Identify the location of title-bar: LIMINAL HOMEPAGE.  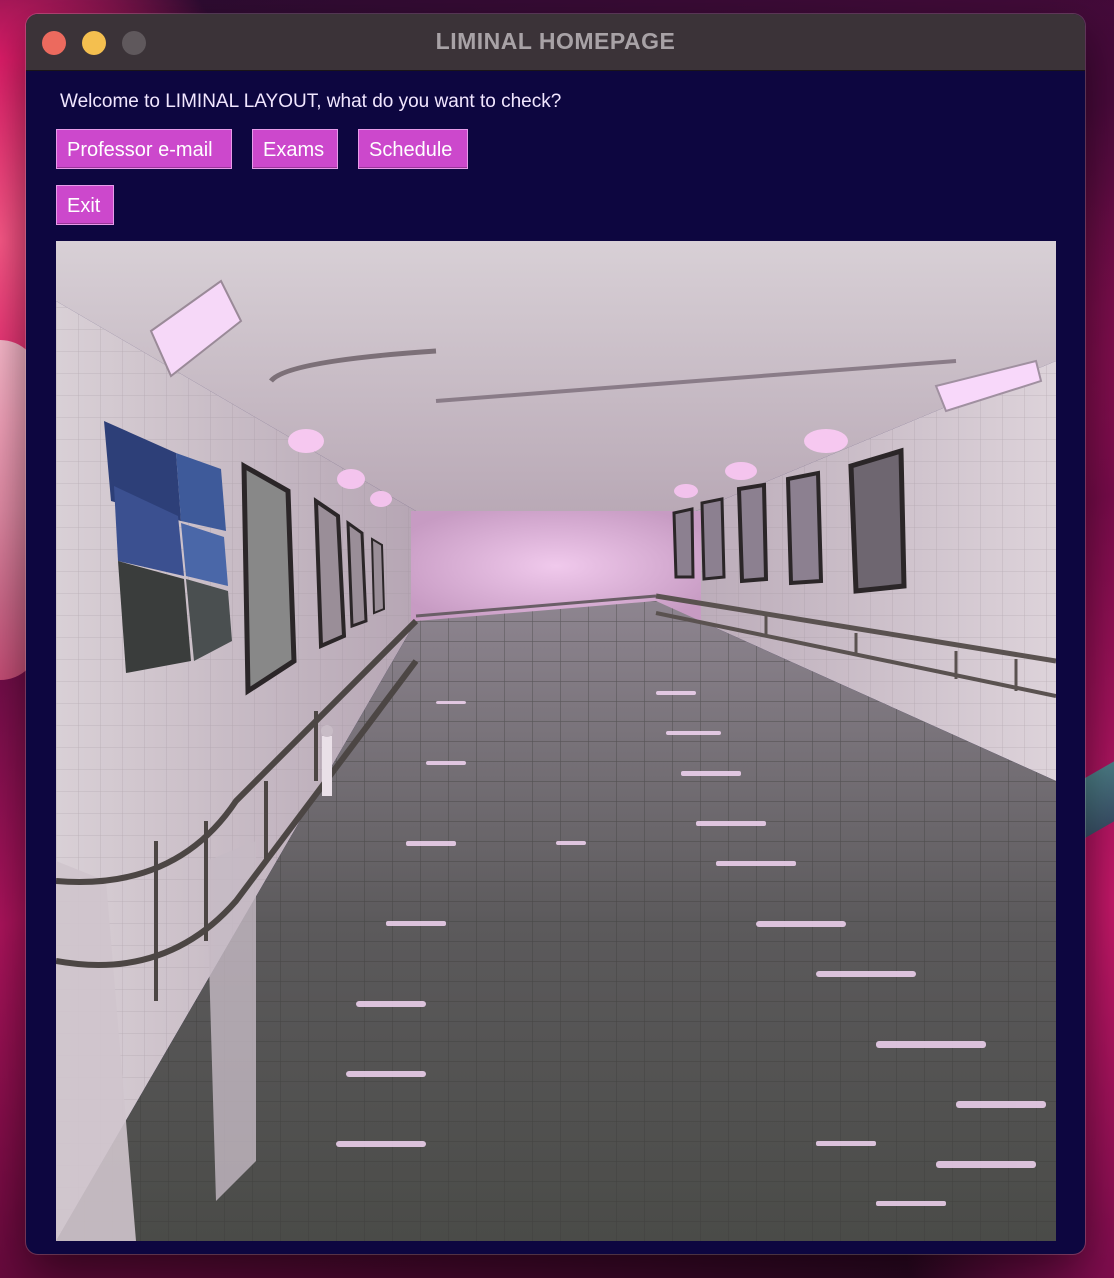
(555, 42).